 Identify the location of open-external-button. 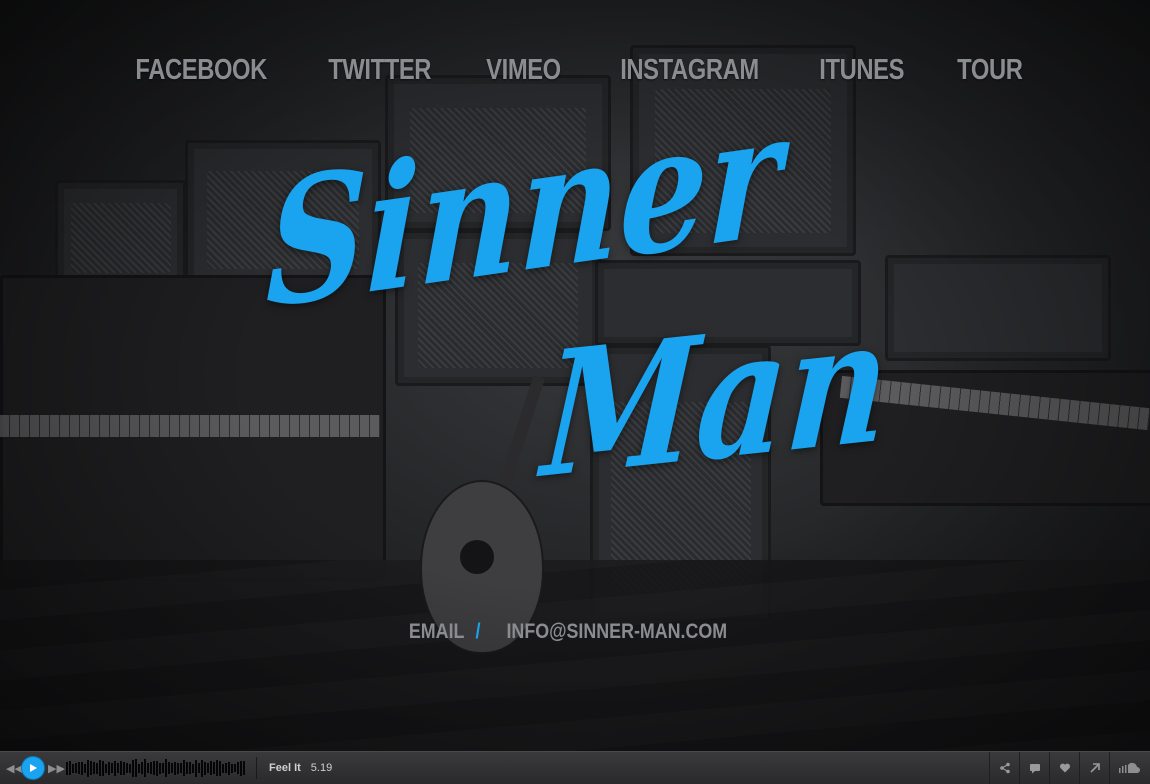
(1094, 768).